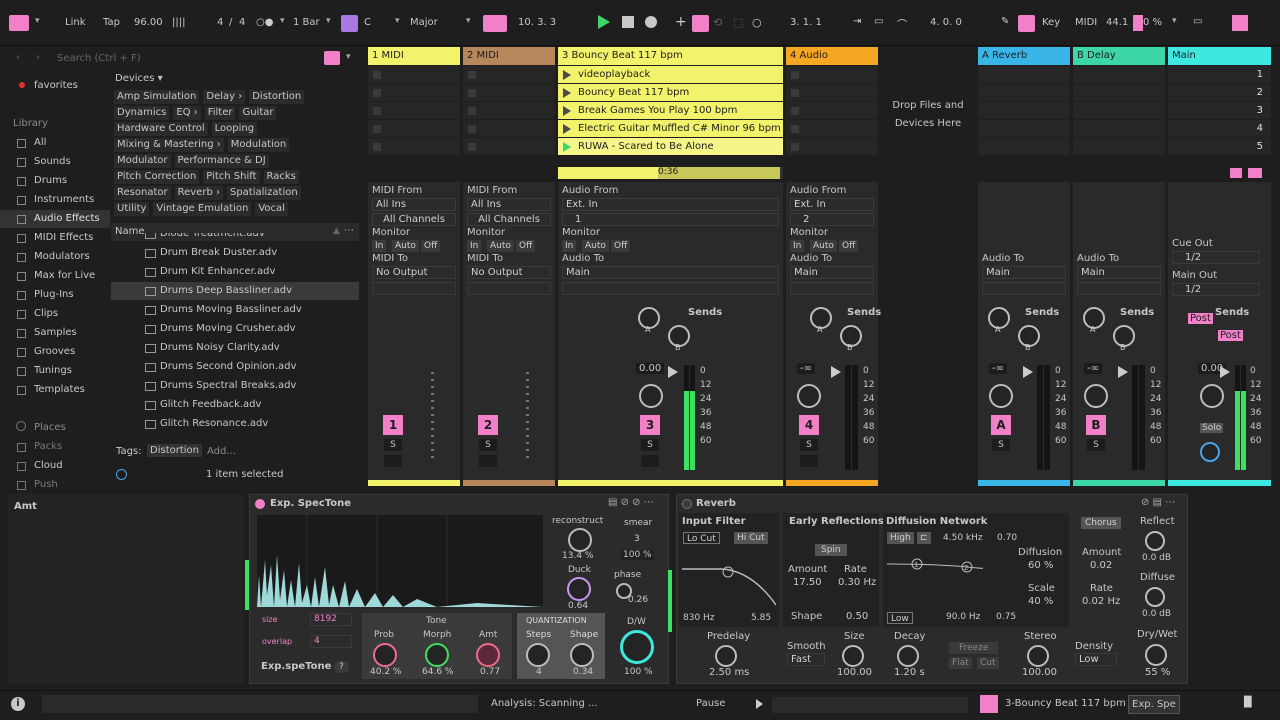  What do you see at coordinates (341, 667) in the screenshot?
I see `help-button: ?` at bounding box center [341, 667].